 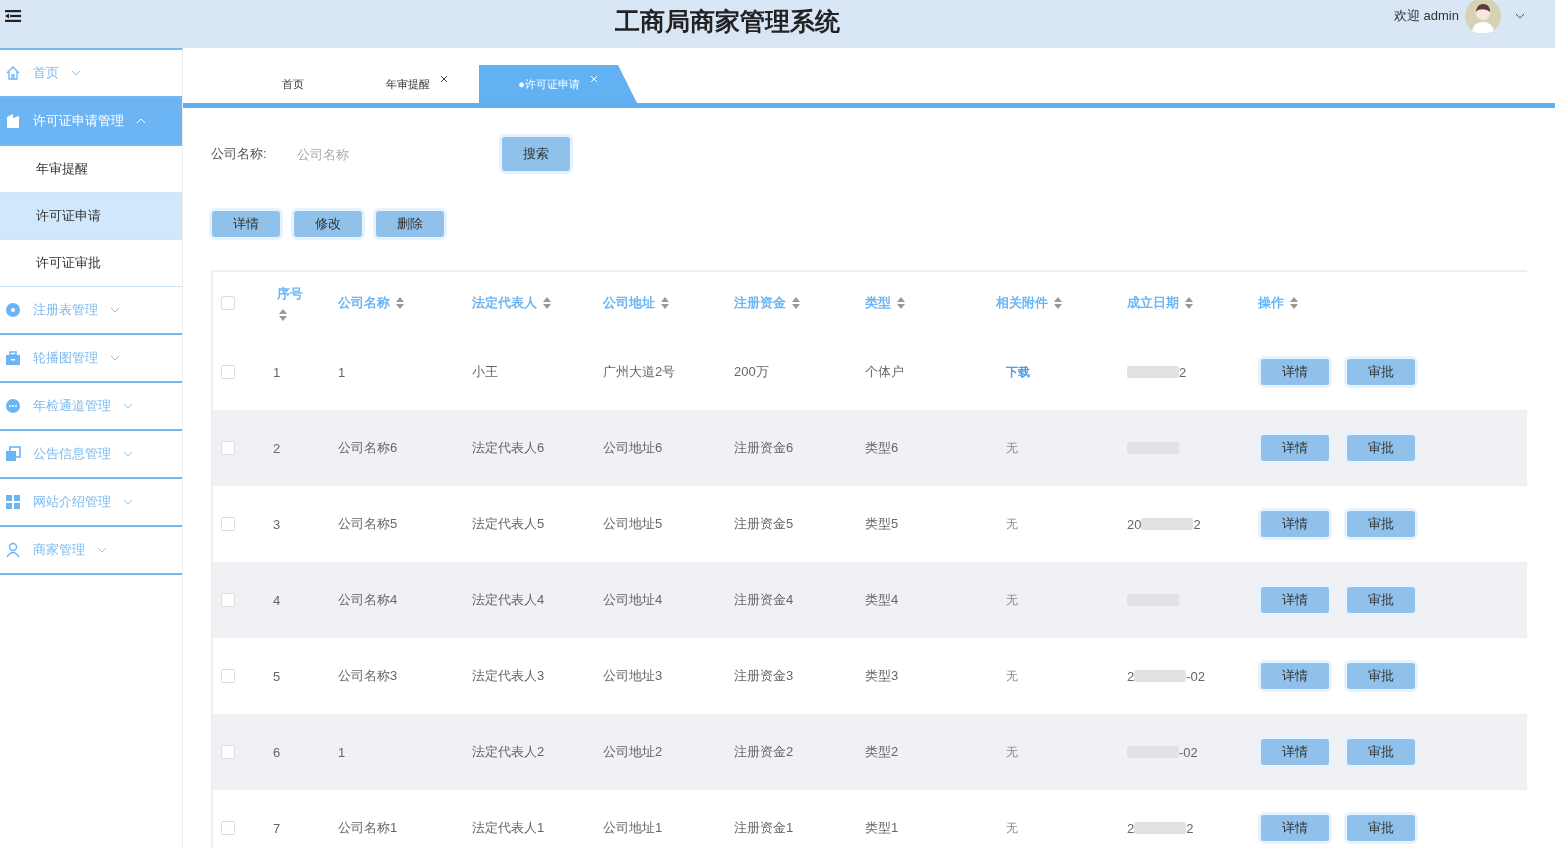 I want to click on copy-icon, so click(x=13, y=454).